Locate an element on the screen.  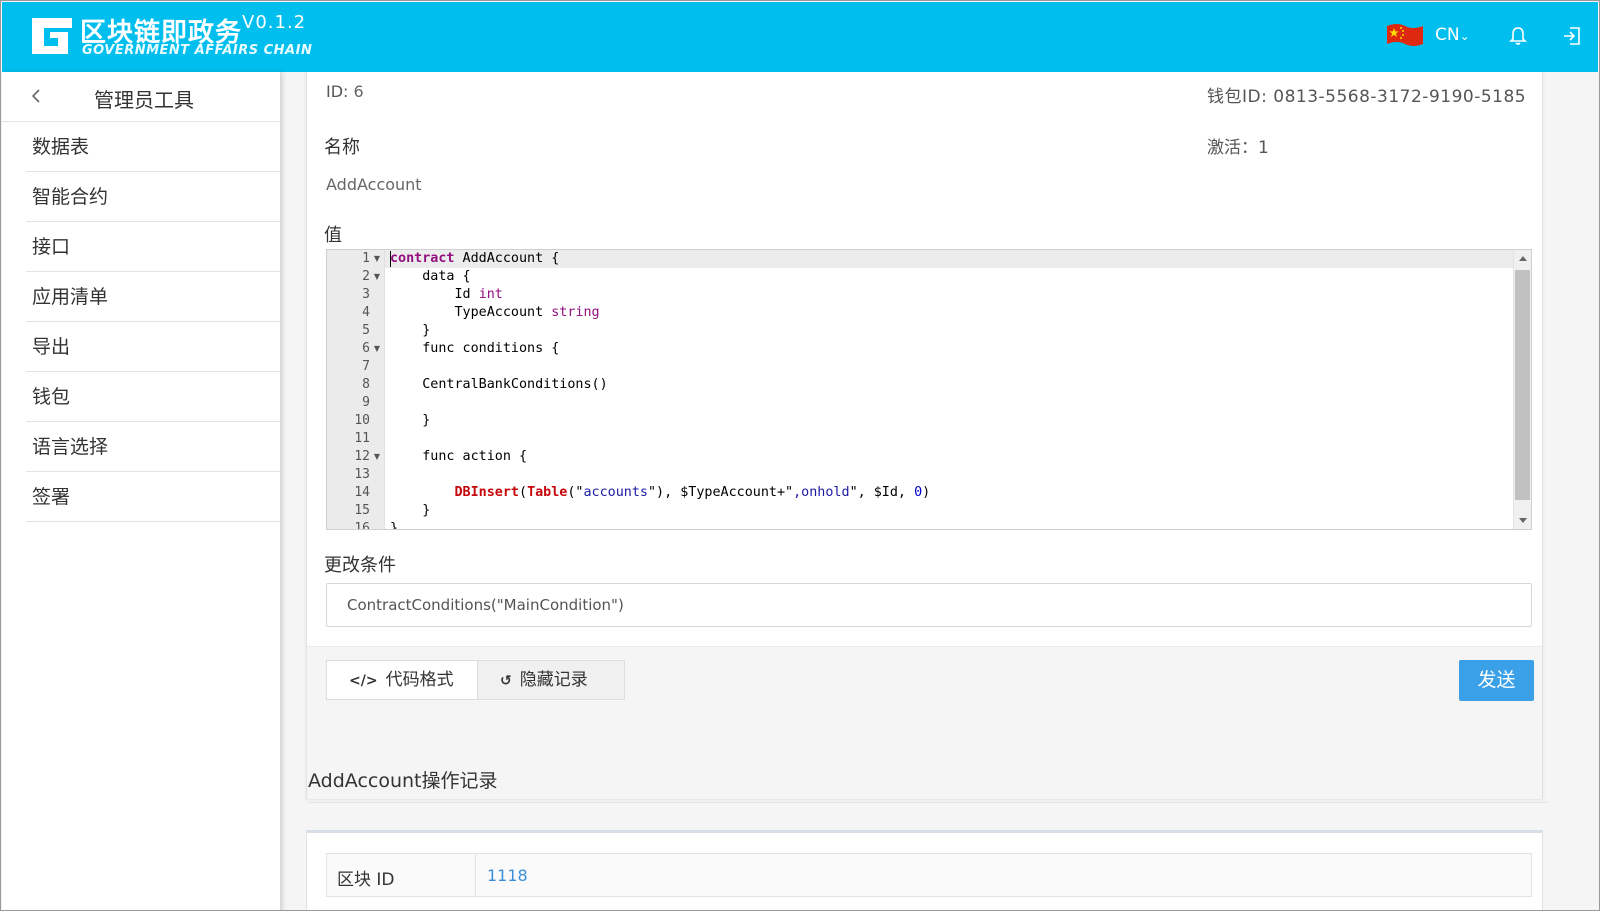
sidebar-item-tables: 数据表 is located at coordinates (153, 147).